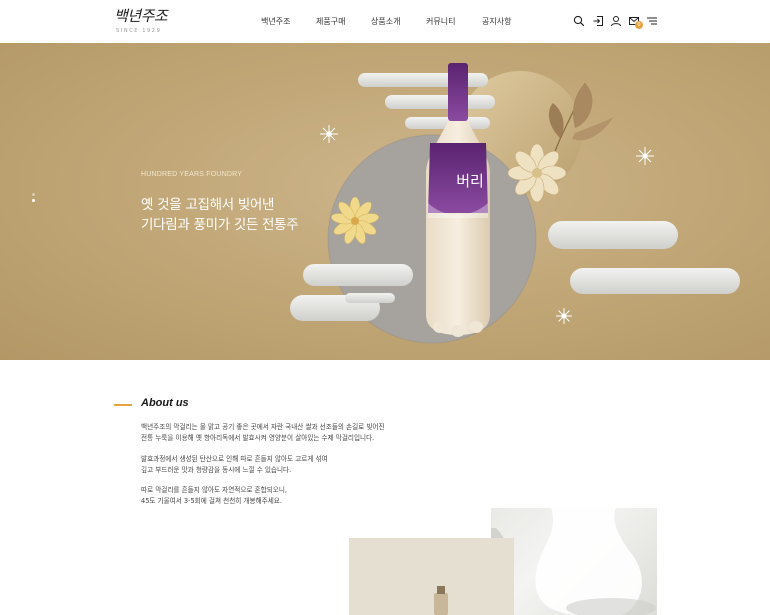 The width and height of the screenshot is (770, 615). I want to click on gold-flower-right, so click(537, 173).